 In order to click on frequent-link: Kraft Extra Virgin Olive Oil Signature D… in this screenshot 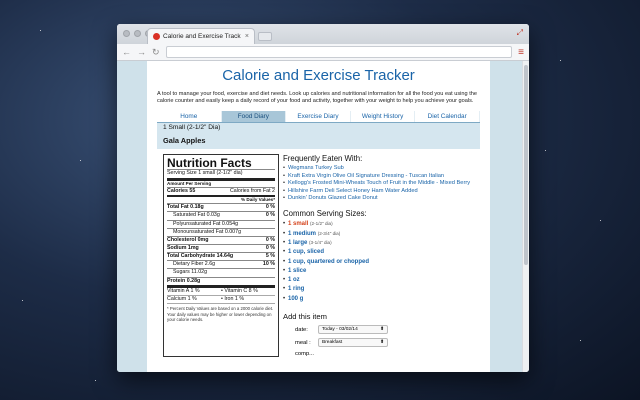, I will do `click(378, 177)`.